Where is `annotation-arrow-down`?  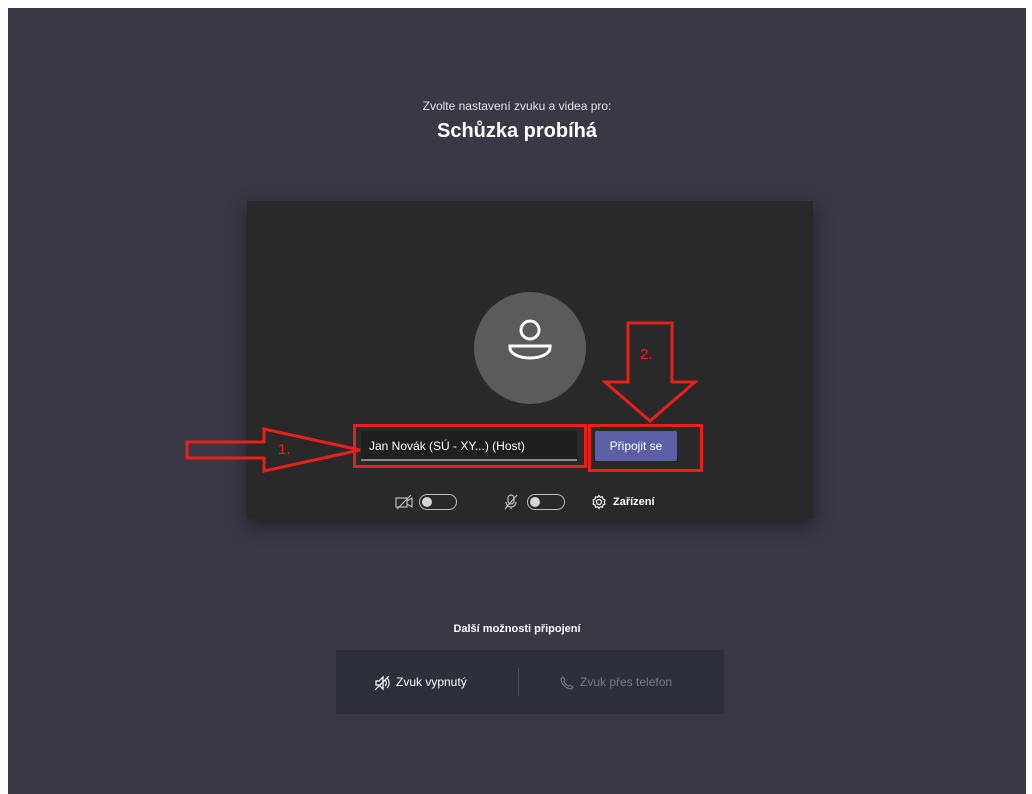
annotation-arrow-down is located at coordinates (650, 372).